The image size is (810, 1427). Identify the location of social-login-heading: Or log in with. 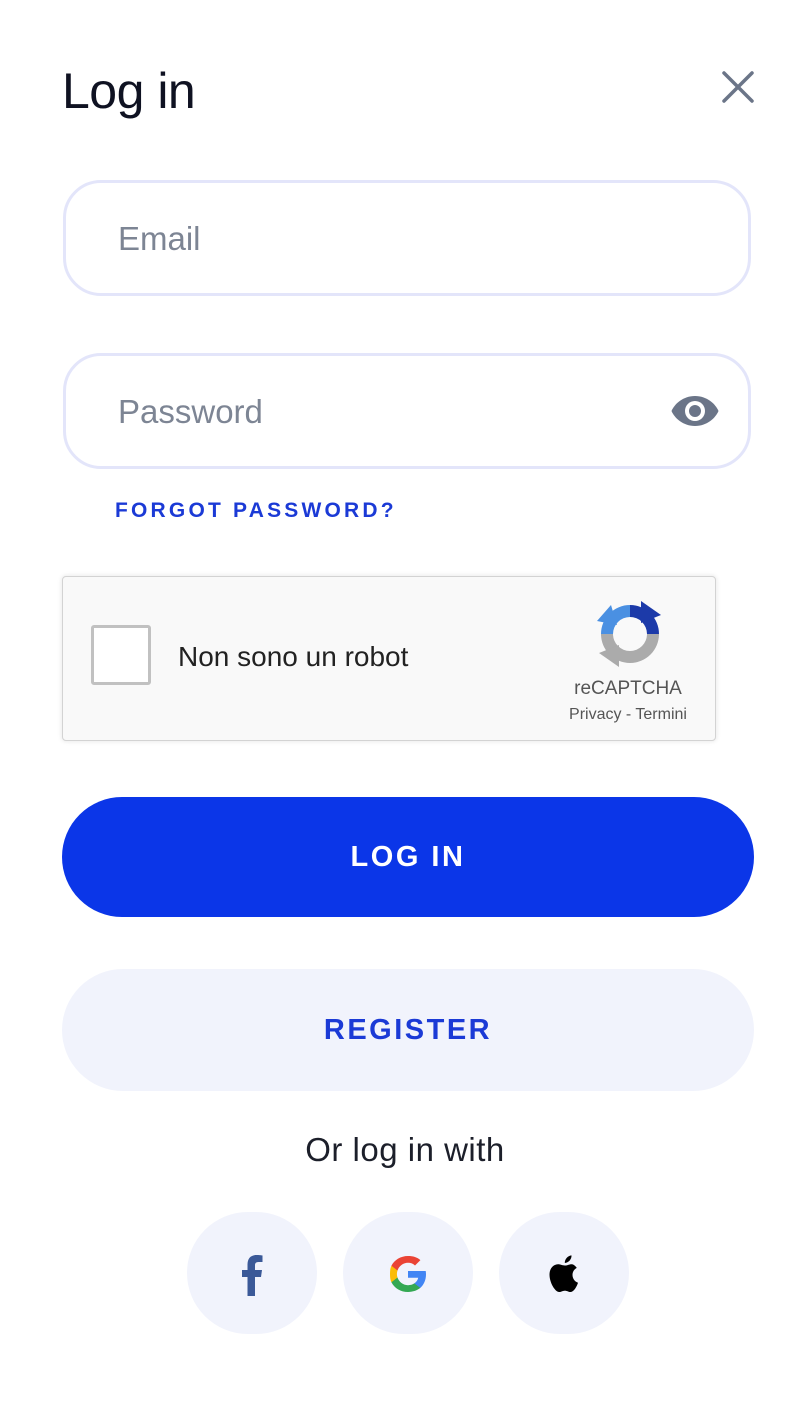
(405, 1149).